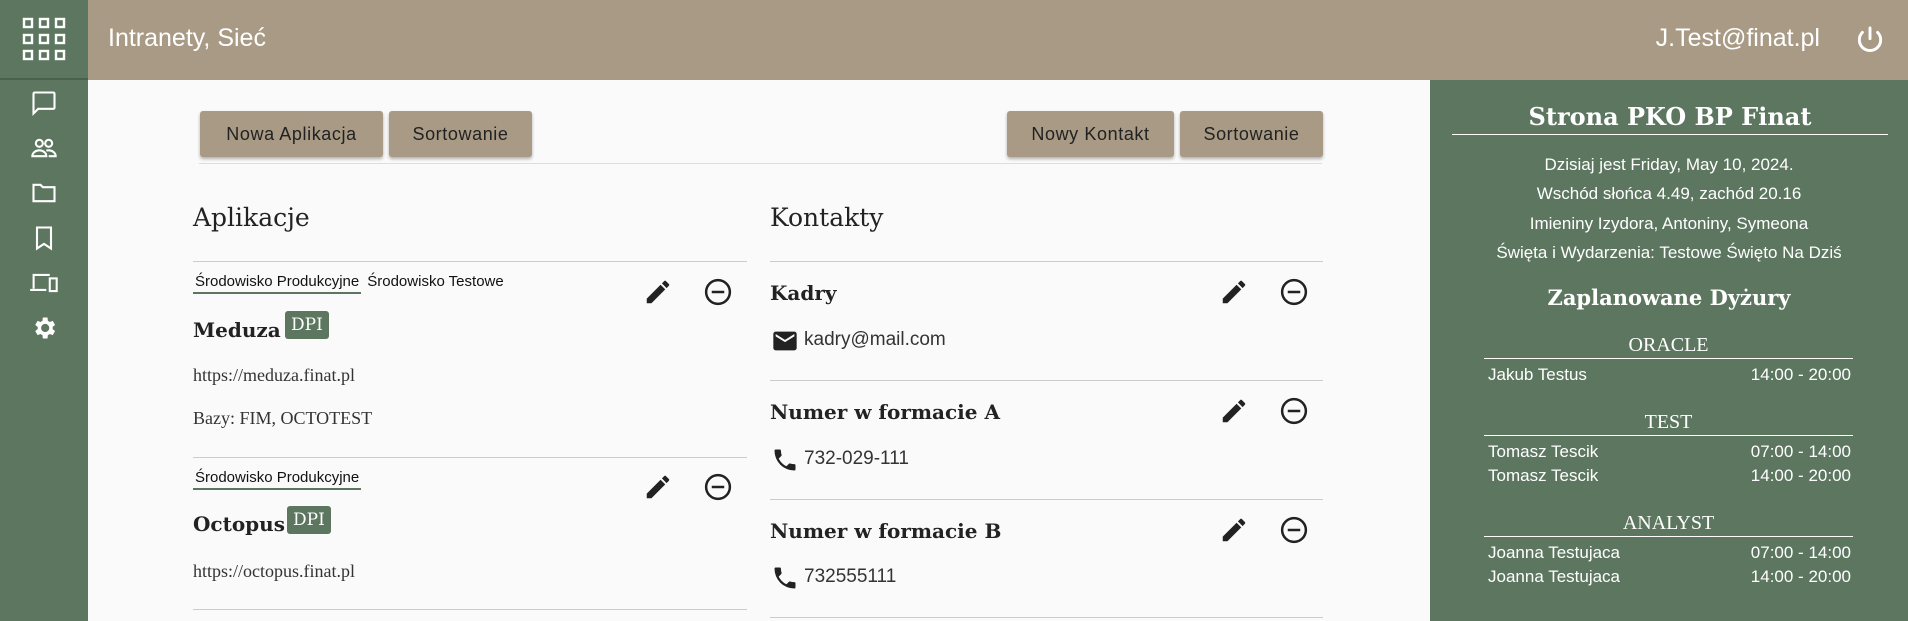 This screenshot has height=621, width=1908. I want to click on contact-name: Numer w formacie B, so click(886, 531).